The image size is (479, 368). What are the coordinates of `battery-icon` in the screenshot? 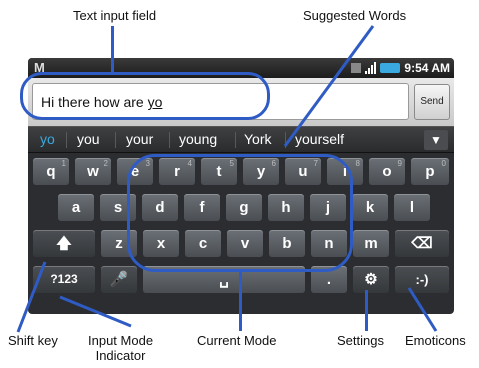 It's located at (390, 68).